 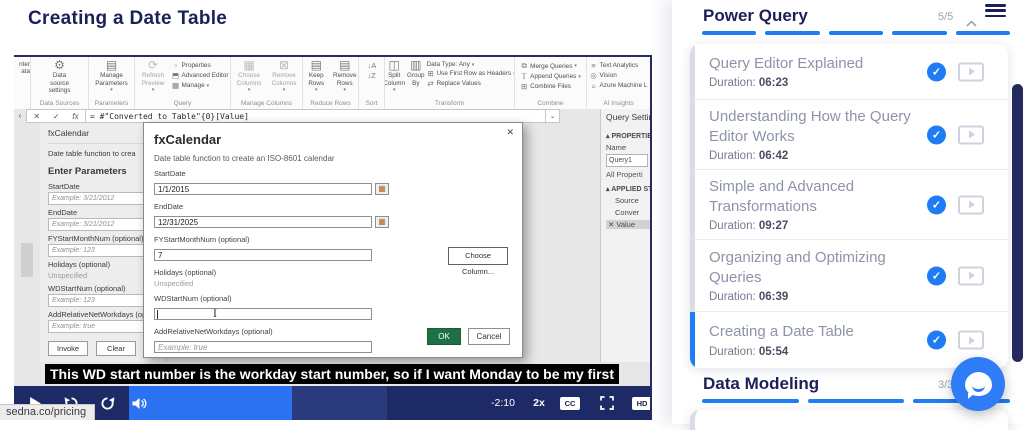 What do you see at coordinates (170, 173) in the screenshot?
I see `field-label: StartDate` at bounding box center [170, 173].